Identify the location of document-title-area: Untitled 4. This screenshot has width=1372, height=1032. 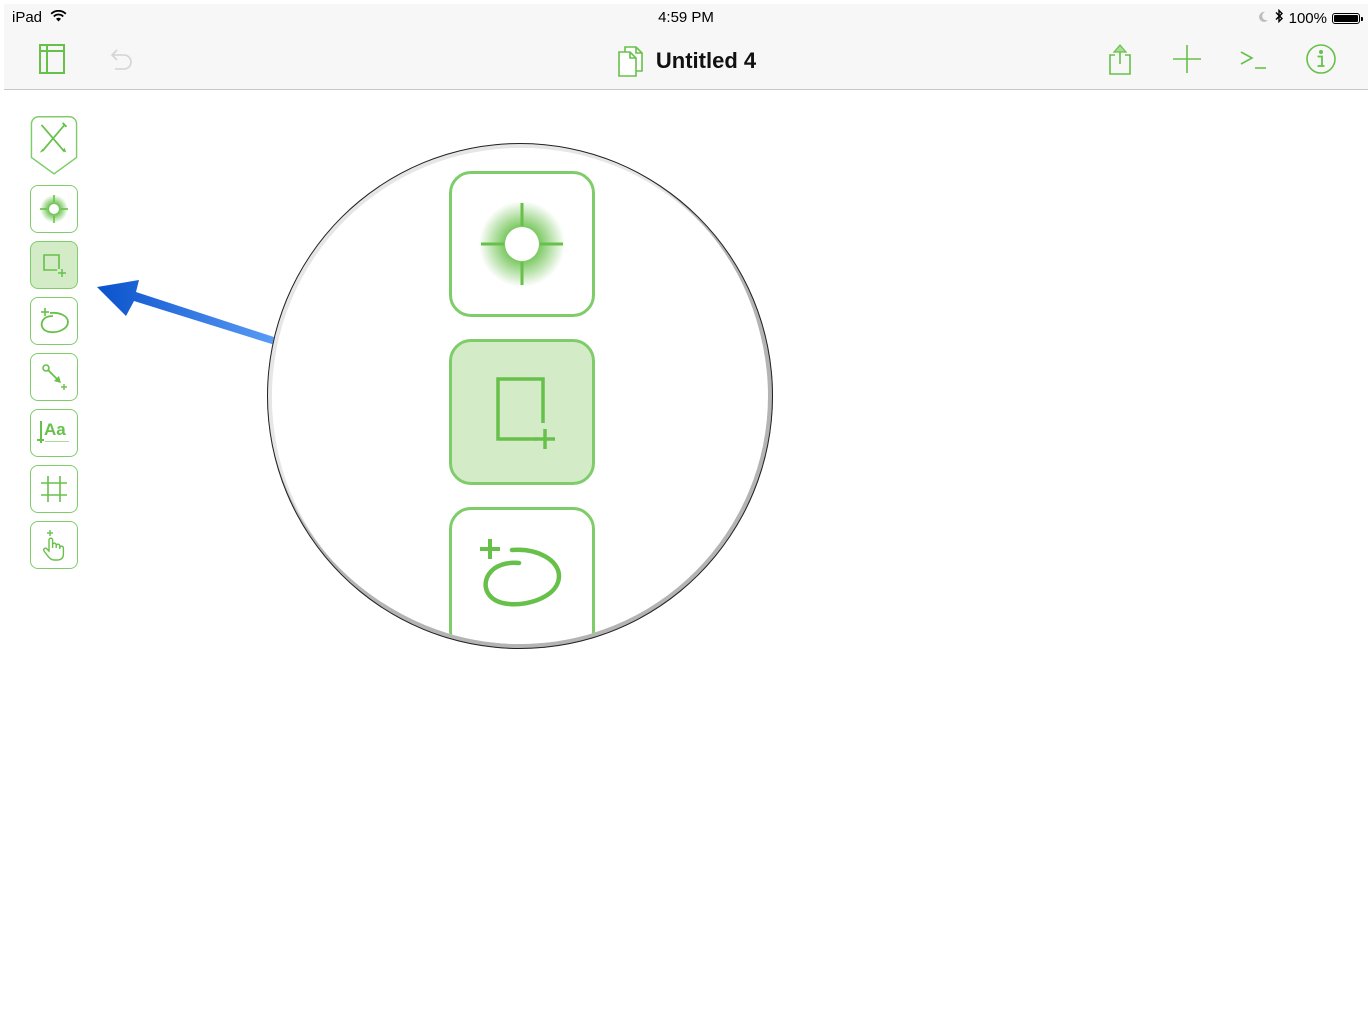
(686, 61).